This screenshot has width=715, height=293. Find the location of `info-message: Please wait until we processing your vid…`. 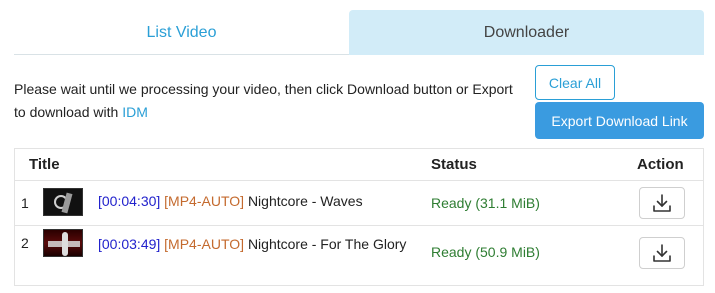

info-message: Please wait until we processing your vid… is located at coordinates (264, 101).